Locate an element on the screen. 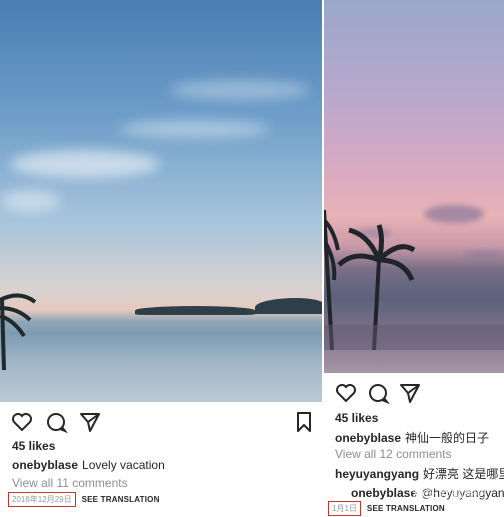 The image size is (504, 517). action-row-right is located at coordinates (378, 393).